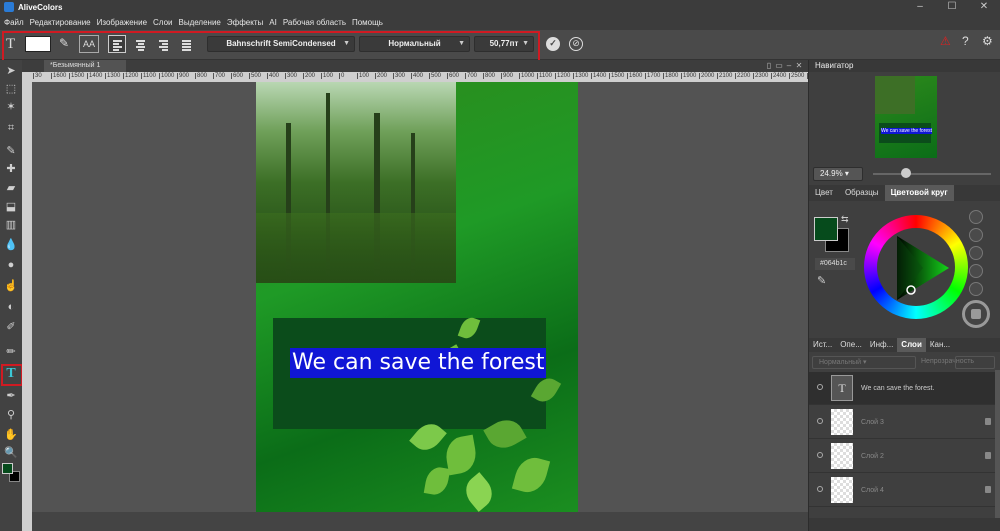 The image size is (1000, 531). What do you see at coordinates (553, 44) in the screenshot?
I see `commit-check-icon: ✓` at bounding box center [553, 44].